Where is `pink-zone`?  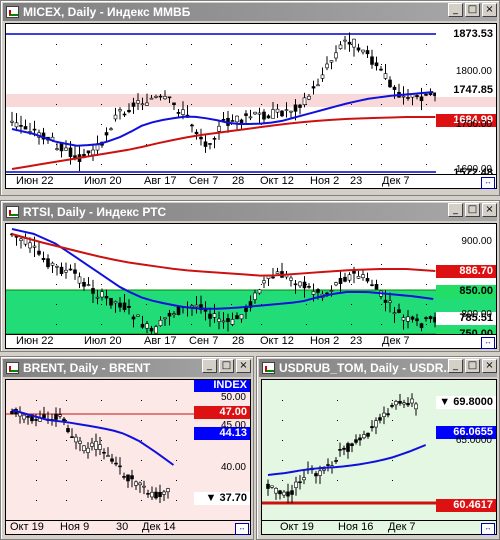 pink-zone is located at coordinates (251, 100).